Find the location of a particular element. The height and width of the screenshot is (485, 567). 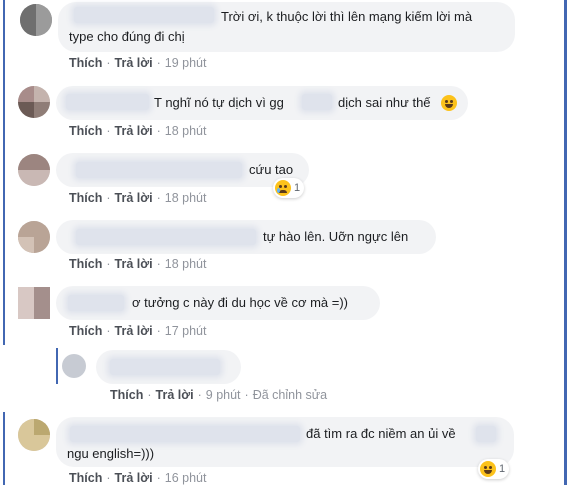

comment-bubble: T nghĩ nó tự dịch vì gg dịch sai như thế is located at coordinates (262, 103).